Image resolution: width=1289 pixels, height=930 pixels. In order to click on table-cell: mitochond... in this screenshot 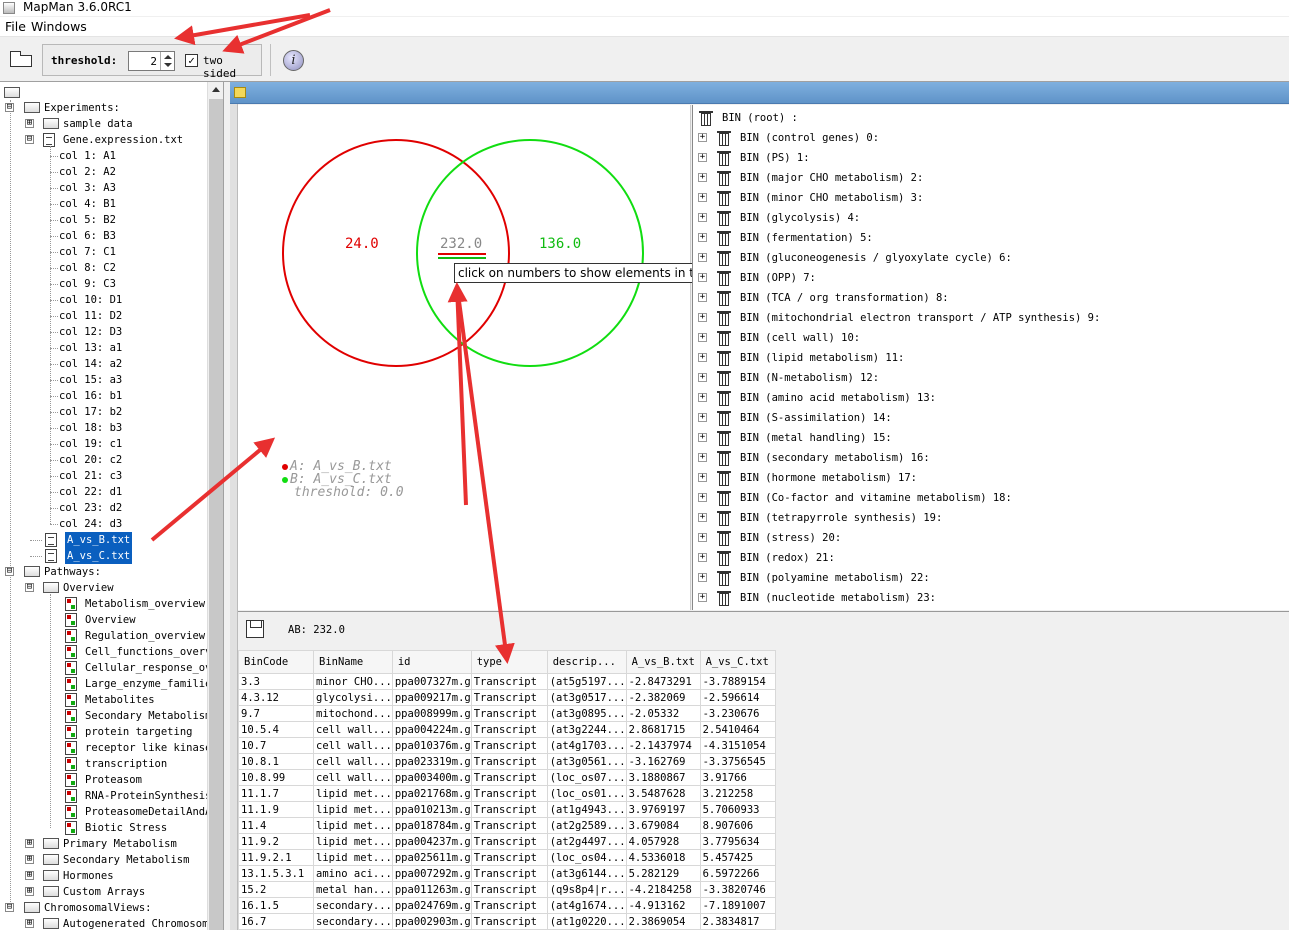, I will do `click(353, 713)`.